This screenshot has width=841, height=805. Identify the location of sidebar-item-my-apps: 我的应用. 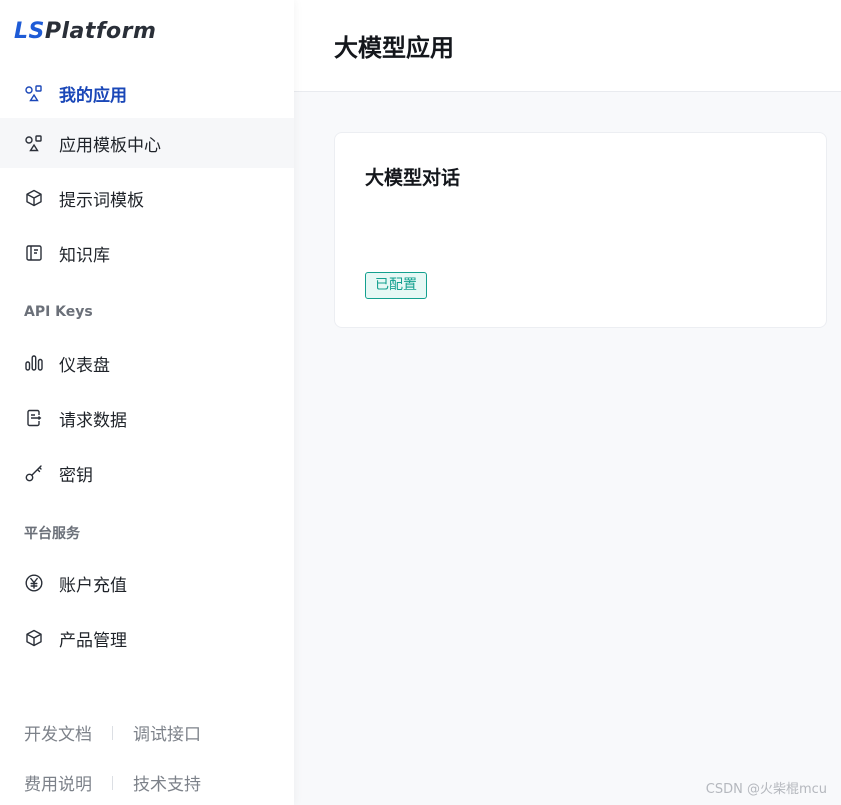
(147, 93).